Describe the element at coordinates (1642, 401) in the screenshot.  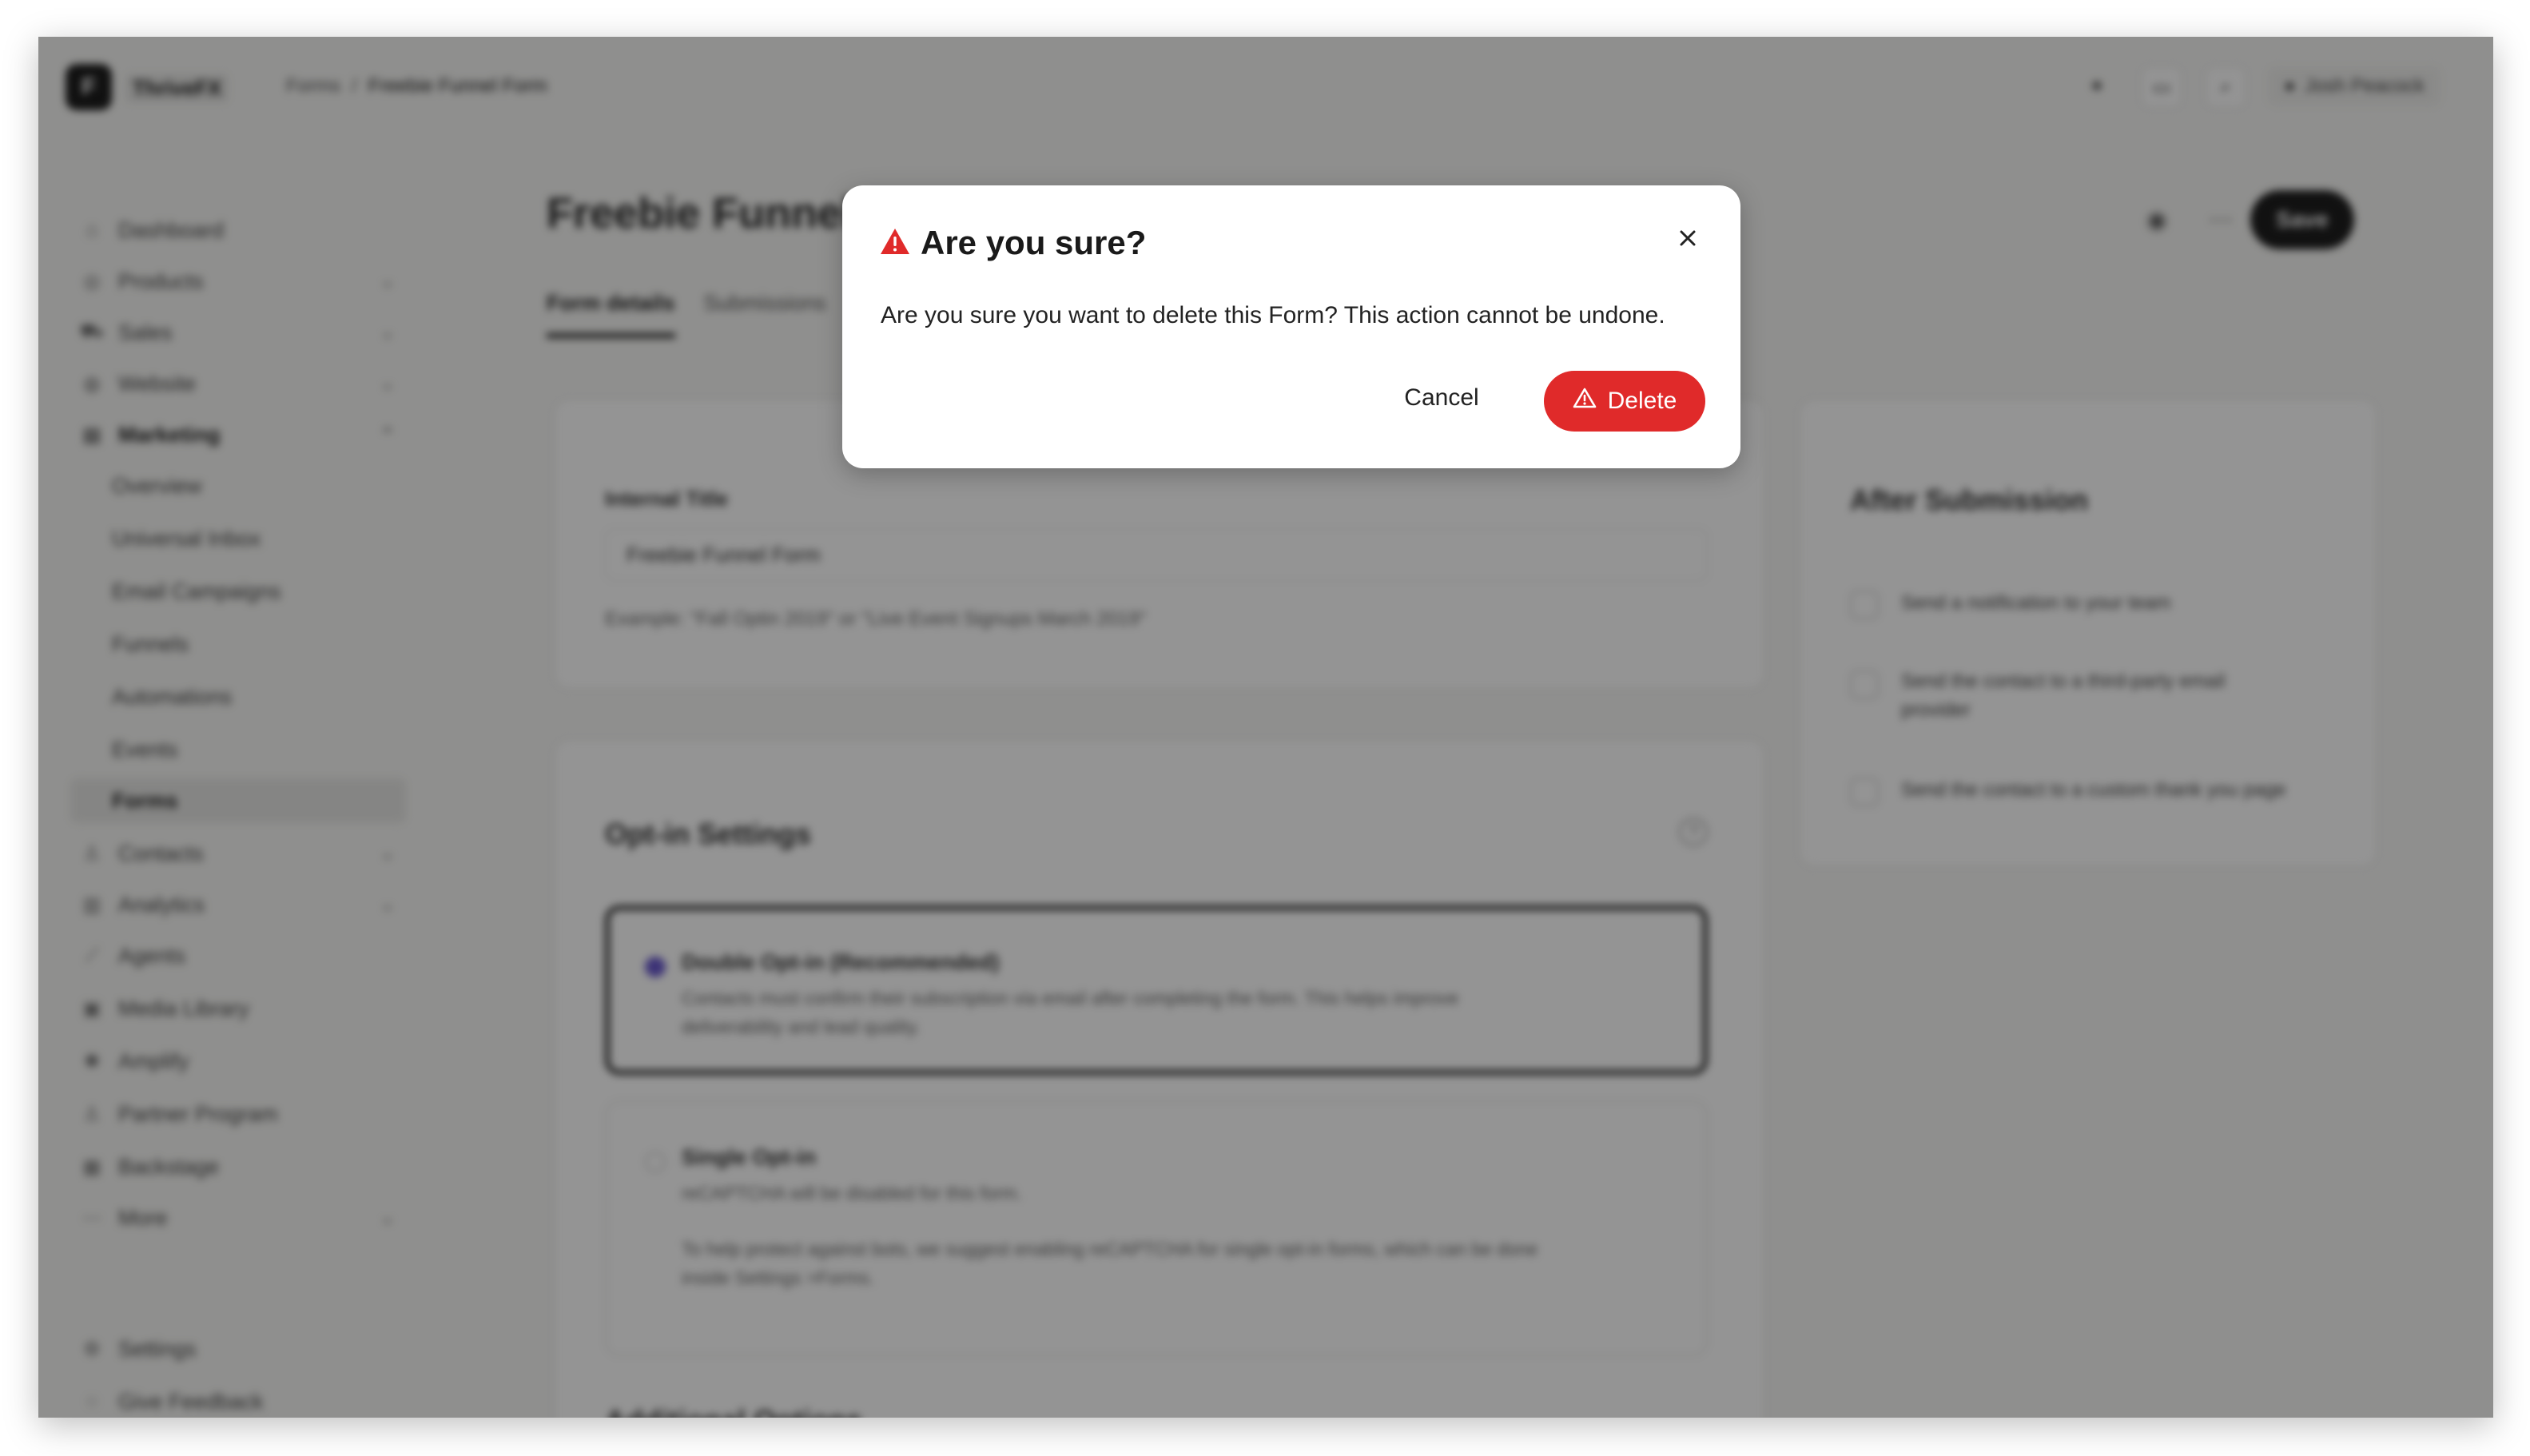
I see `delete-button-label: Delete` at that location.